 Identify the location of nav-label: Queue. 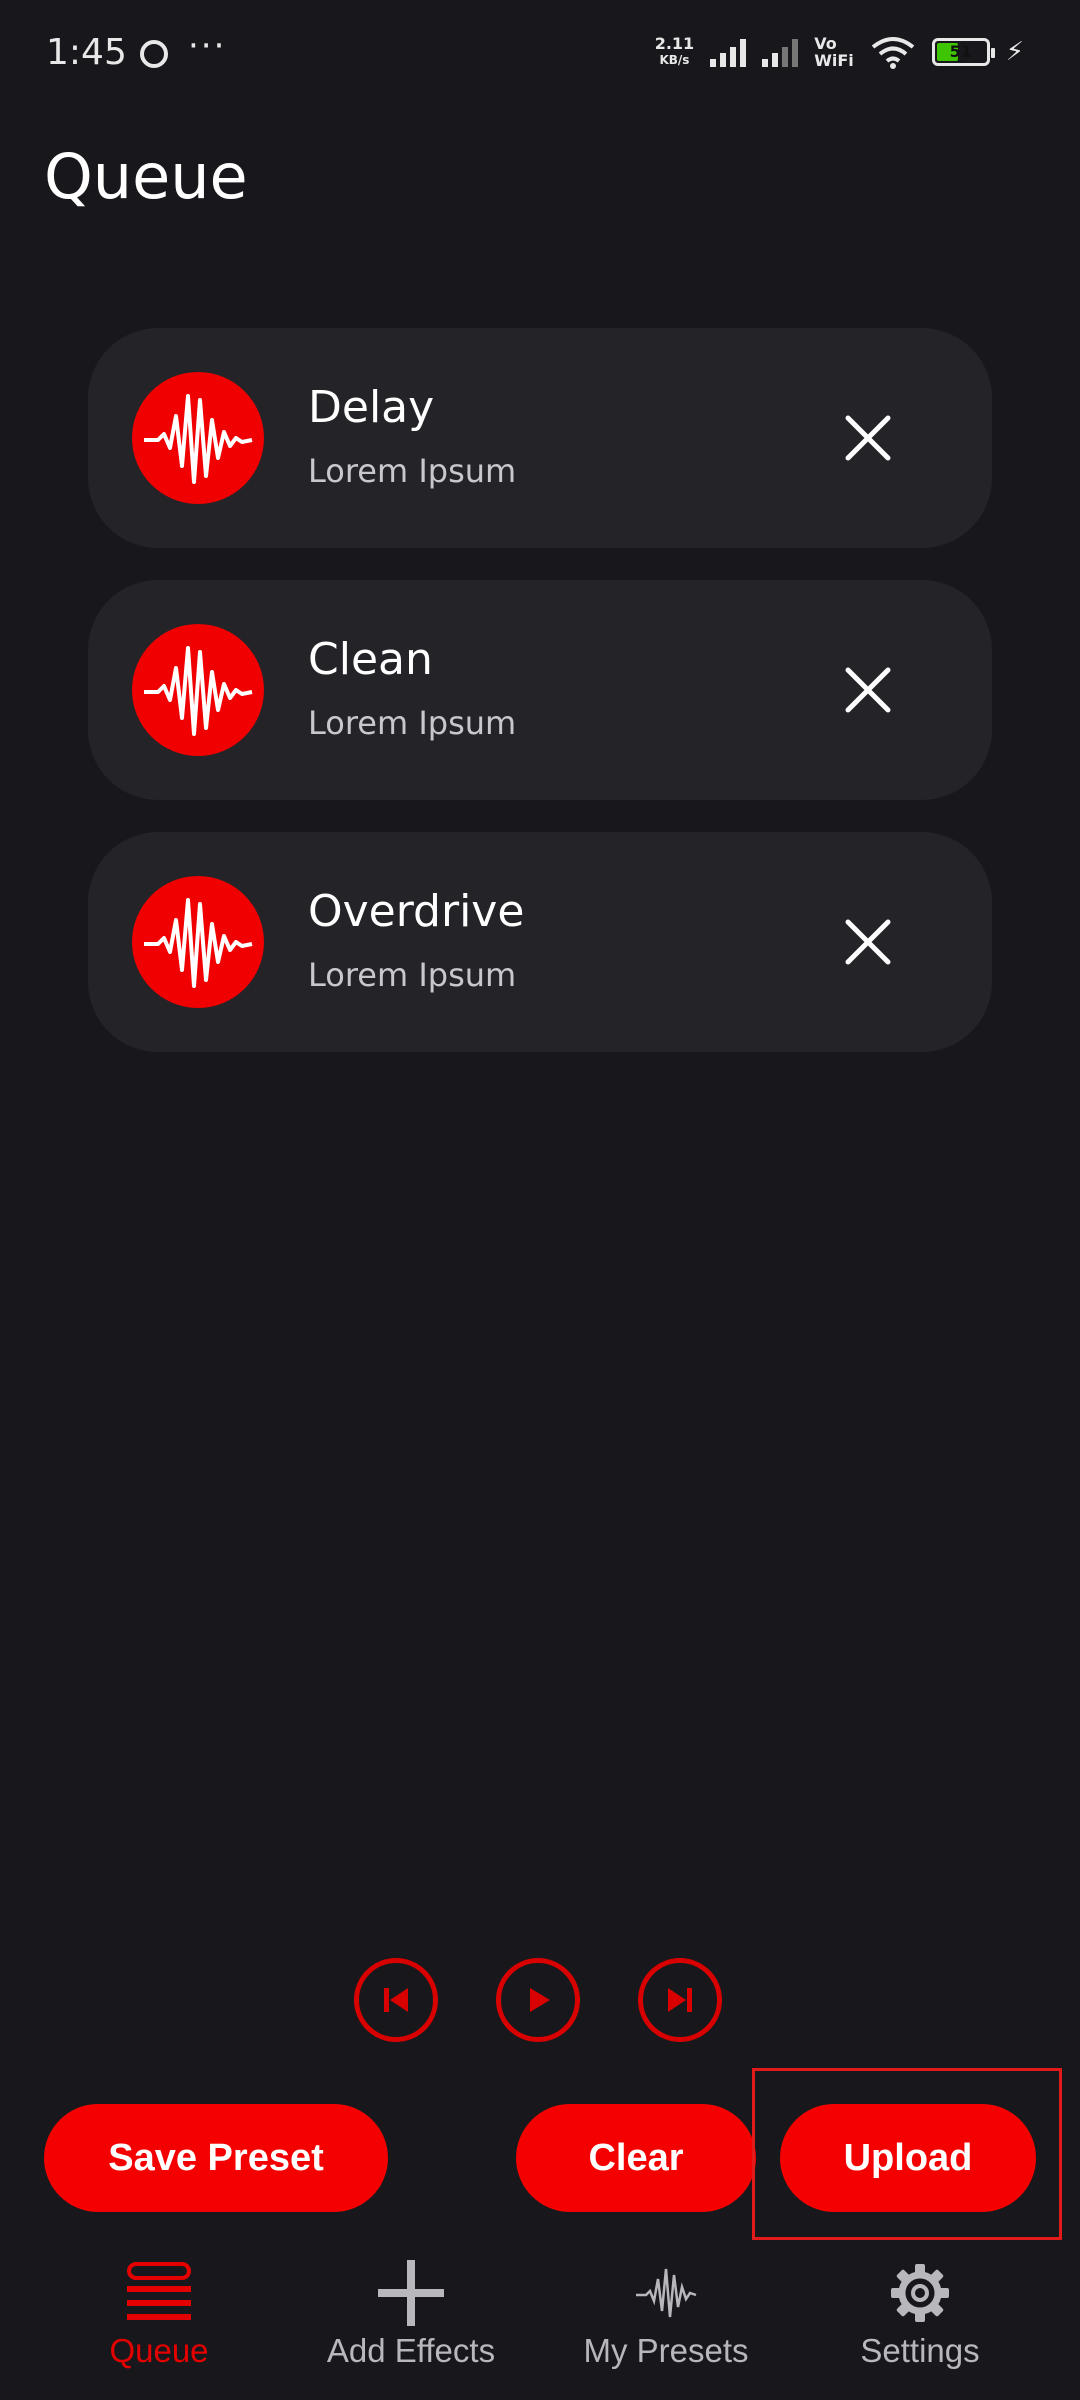
(159, 2350).